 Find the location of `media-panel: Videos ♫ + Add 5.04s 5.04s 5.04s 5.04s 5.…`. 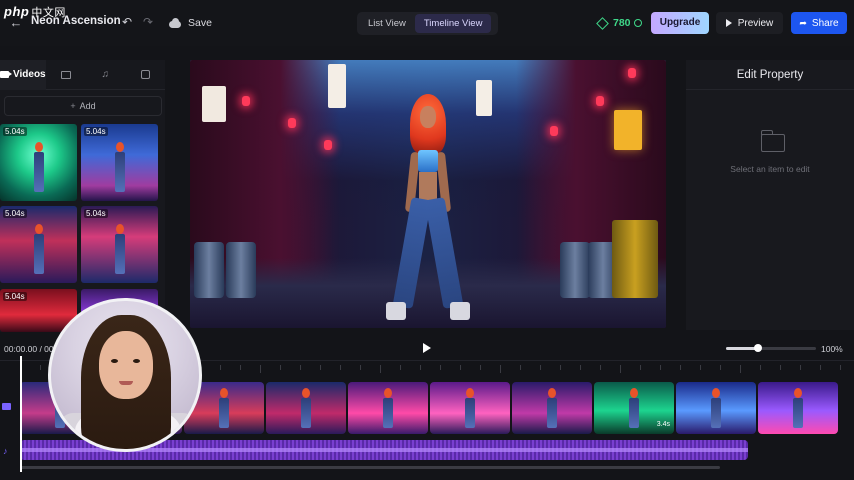

media-panel: Videos ♫ + Add 5.04s 5.04s 5.04s 5.04s 5.… is located at coordinates (82, 195).